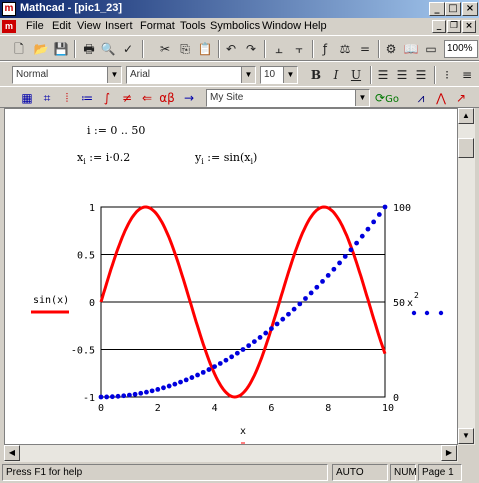 This screenshot has width=479, height=483. What do you see at coordinates (127, 98) in the screenshot?
I see `boolean-icon: ≠` at bounding box center [127, 98].